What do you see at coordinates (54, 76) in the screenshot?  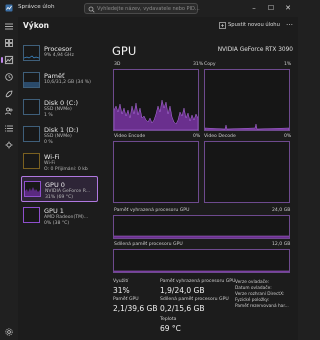 I see `device-name: Paměť` at bounding box center [54, 76].